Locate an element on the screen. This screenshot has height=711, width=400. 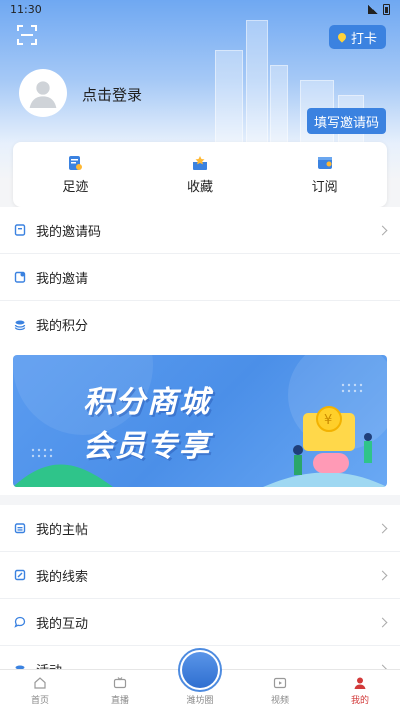
menu-item-label: 我的邀请码 is located at coordinates (69, 232).